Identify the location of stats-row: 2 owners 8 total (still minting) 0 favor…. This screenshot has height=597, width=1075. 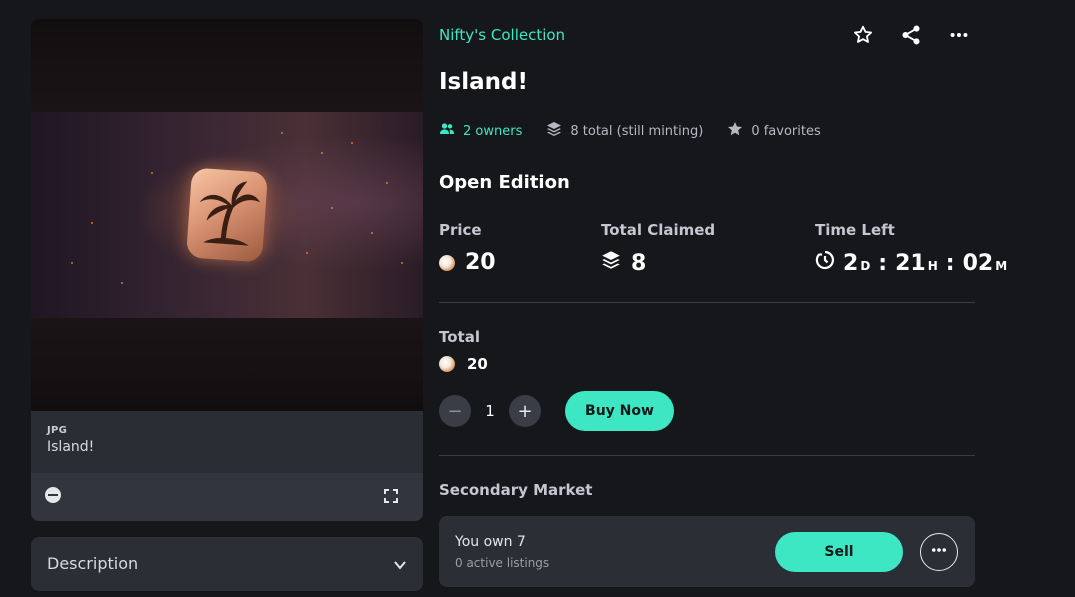
(630, 131).